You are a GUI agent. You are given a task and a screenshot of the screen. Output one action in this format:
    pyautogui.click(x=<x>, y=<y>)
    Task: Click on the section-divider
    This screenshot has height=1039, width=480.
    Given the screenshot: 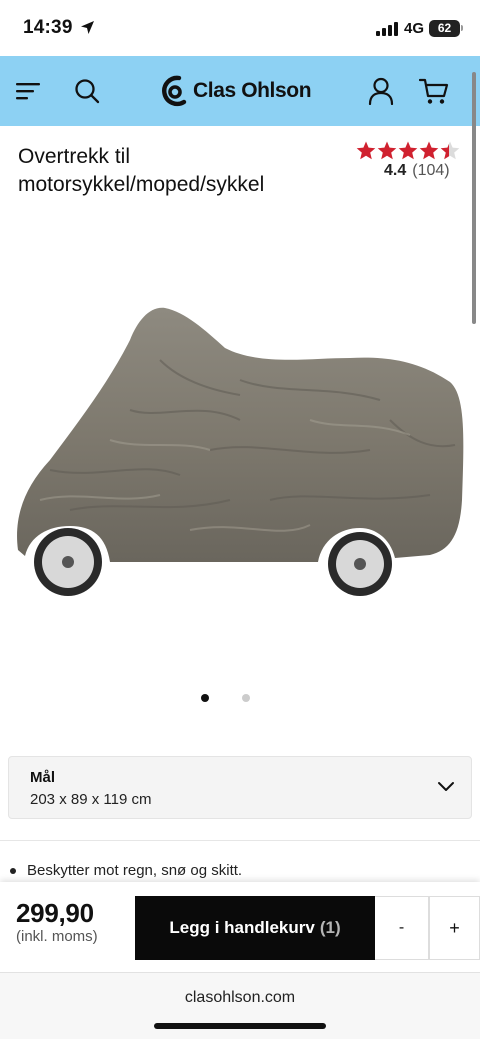 What is the action you would take?
    pyautogui.click(x=240, y=840)
    